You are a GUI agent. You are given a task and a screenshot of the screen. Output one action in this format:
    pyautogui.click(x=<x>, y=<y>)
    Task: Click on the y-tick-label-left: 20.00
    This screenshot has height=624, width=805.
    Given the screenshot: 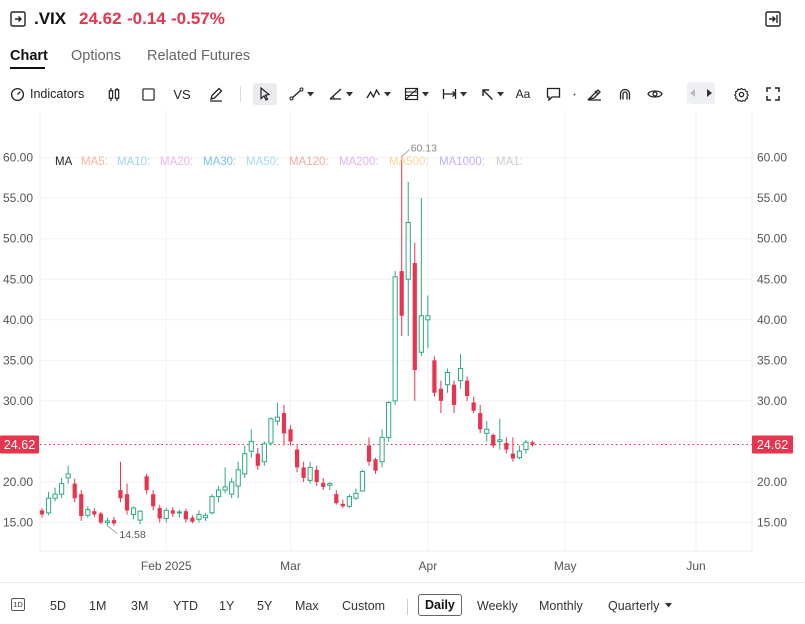 What is the action you would take?
    pyautogui.click(x=18, y=482)
    